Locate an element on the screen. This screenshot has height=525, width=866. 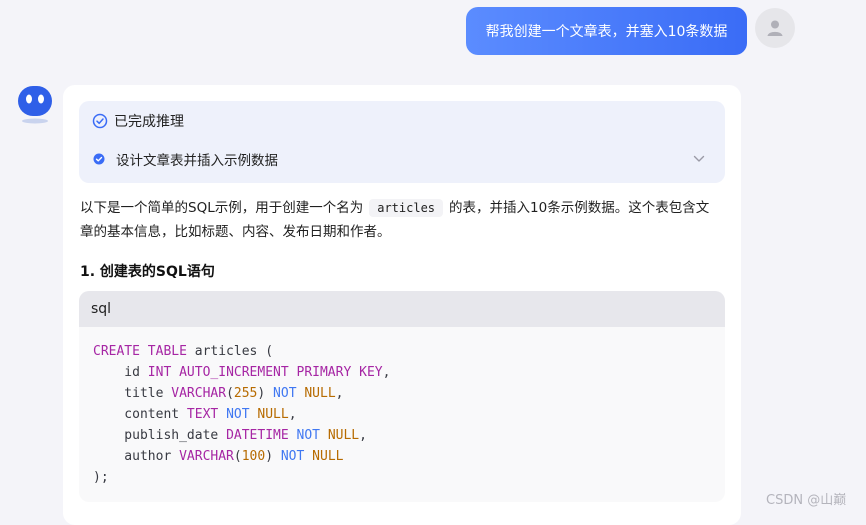
section-title: 1. 创建表的SQL语句 is located at coordinates (147, 272).